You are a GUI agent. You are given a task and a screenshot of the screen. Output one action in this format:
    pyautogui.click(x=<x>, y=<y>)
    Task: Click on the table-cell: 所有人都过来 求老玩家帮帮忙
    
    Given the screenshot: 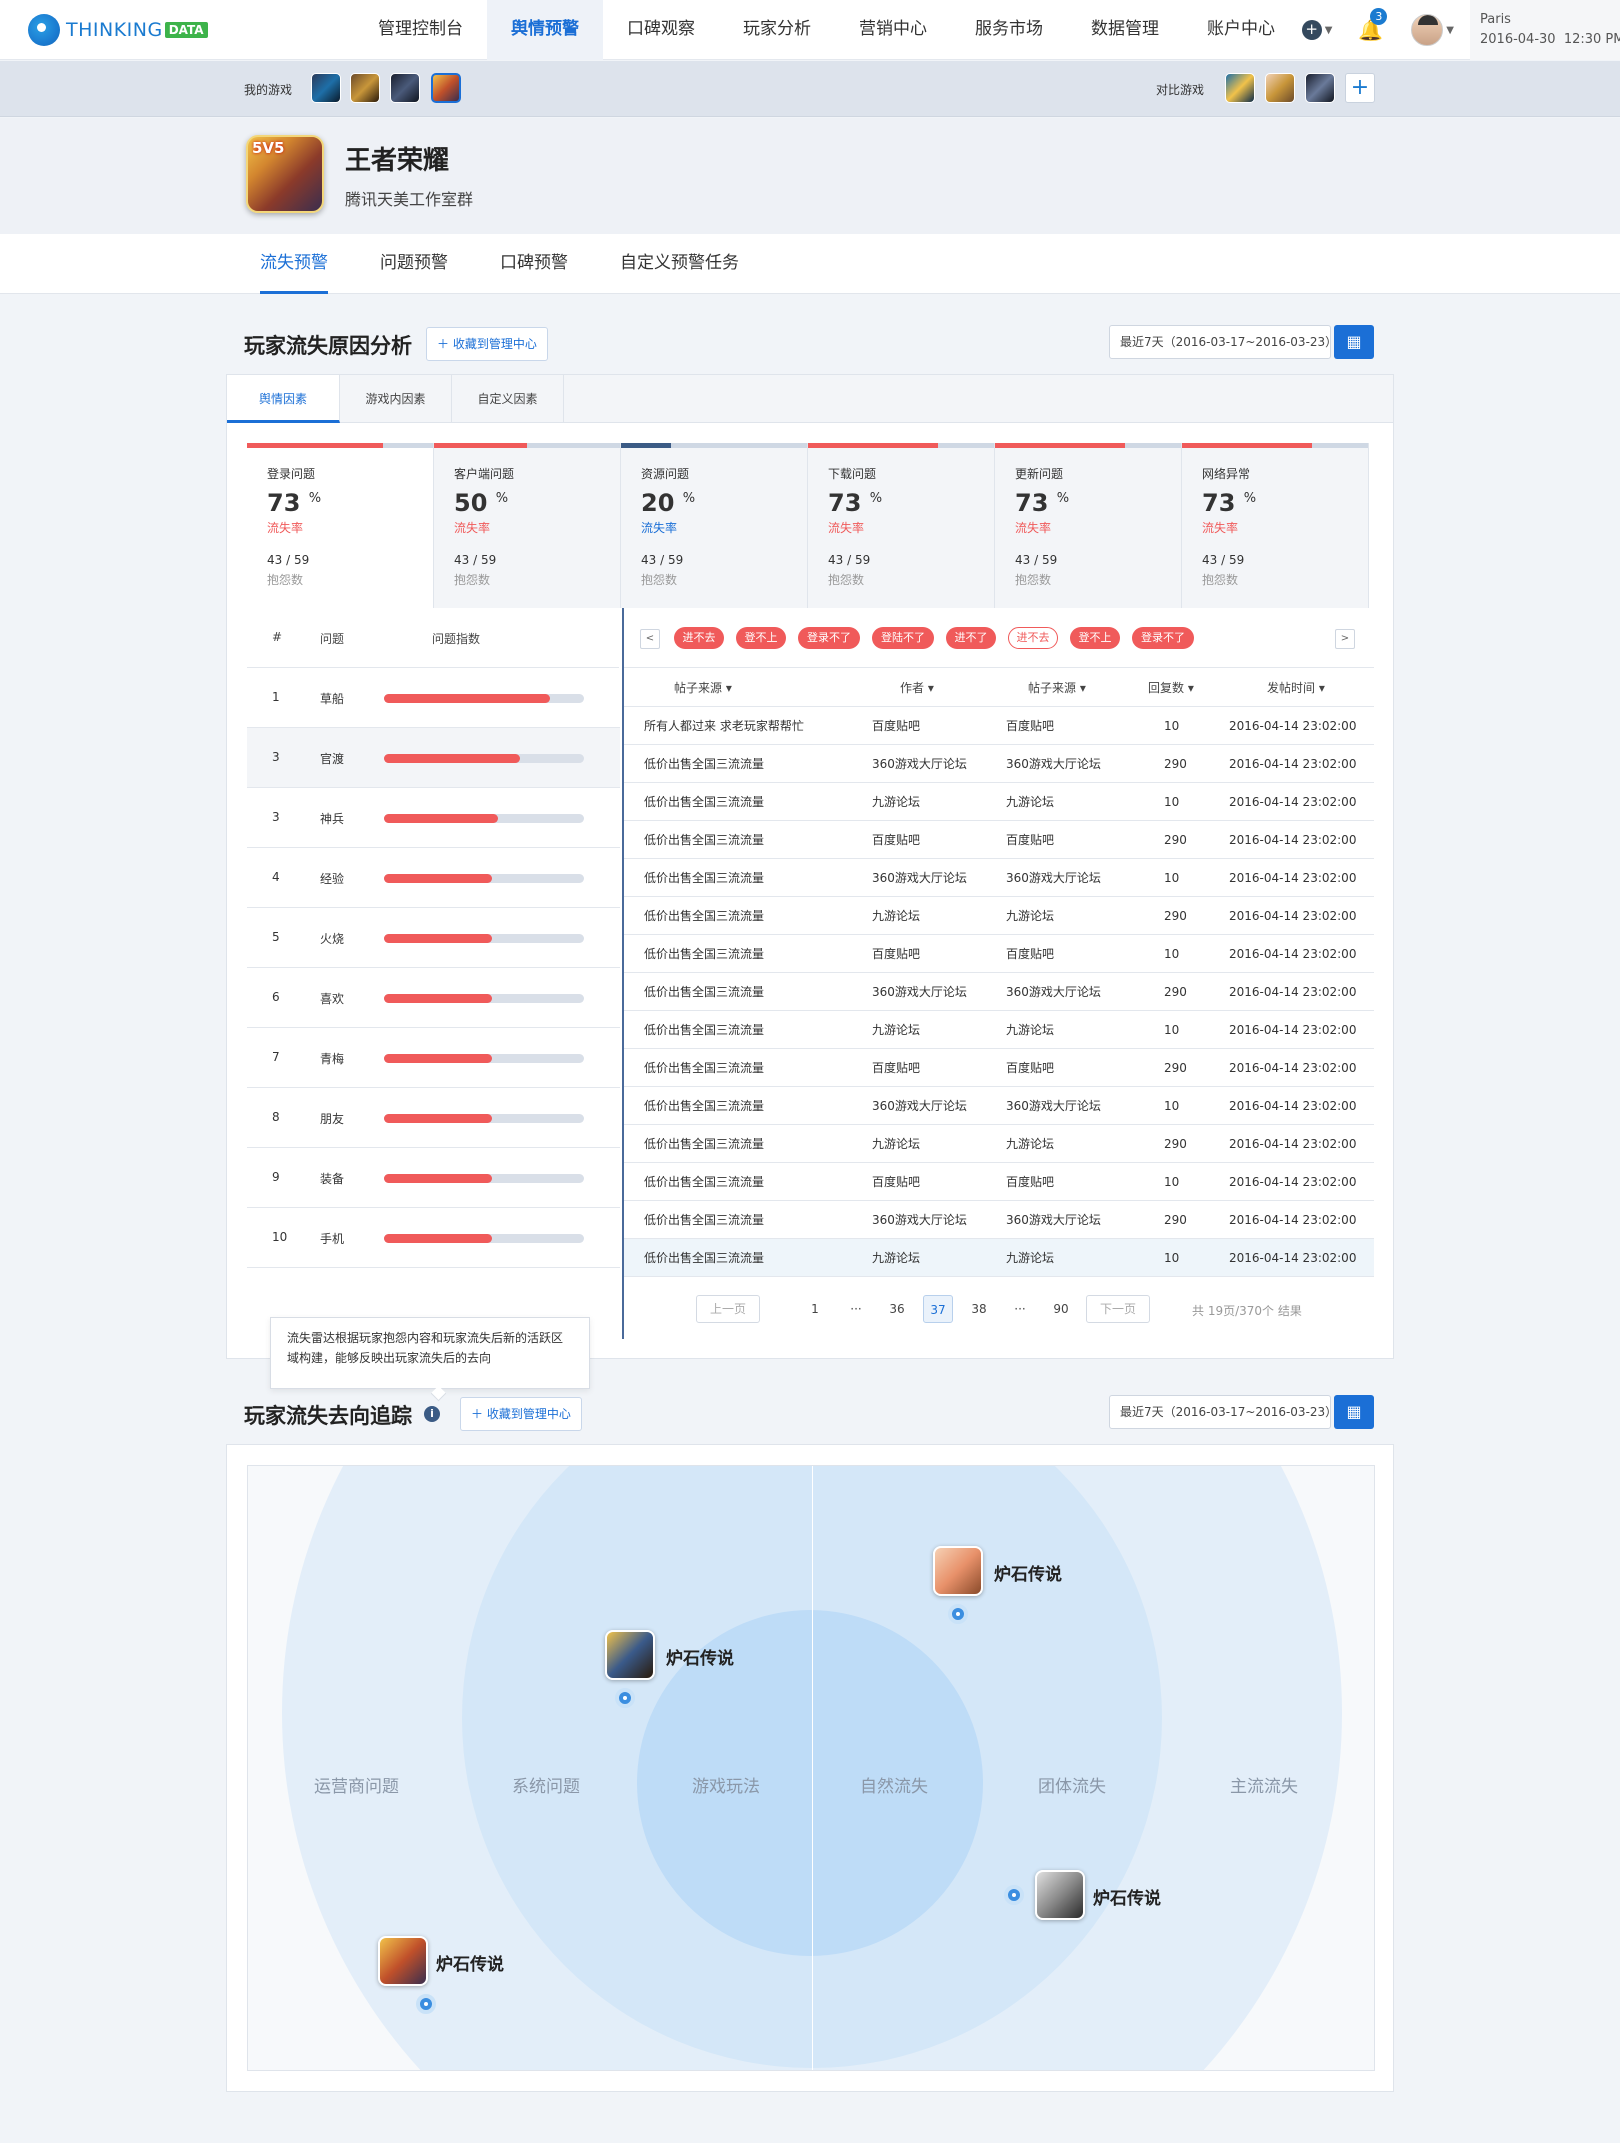 What is the action you would take?
    pyautogui.click(x=724, y=726)
    